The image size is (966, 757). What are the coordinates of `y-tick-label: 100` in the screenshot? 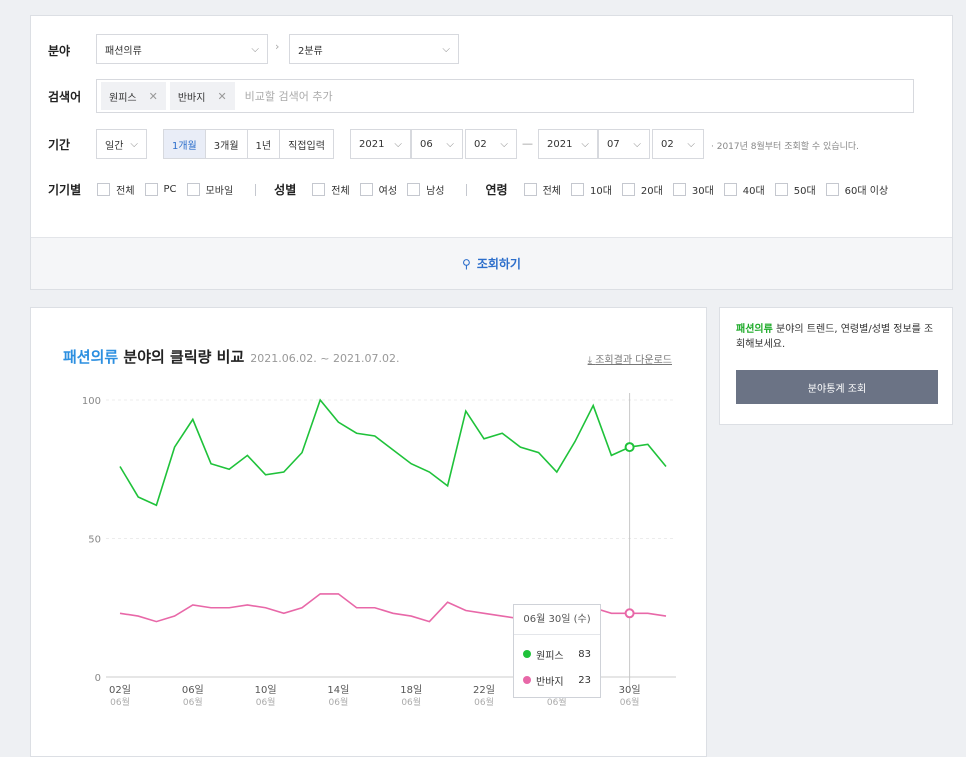 It's located at (91, 401).